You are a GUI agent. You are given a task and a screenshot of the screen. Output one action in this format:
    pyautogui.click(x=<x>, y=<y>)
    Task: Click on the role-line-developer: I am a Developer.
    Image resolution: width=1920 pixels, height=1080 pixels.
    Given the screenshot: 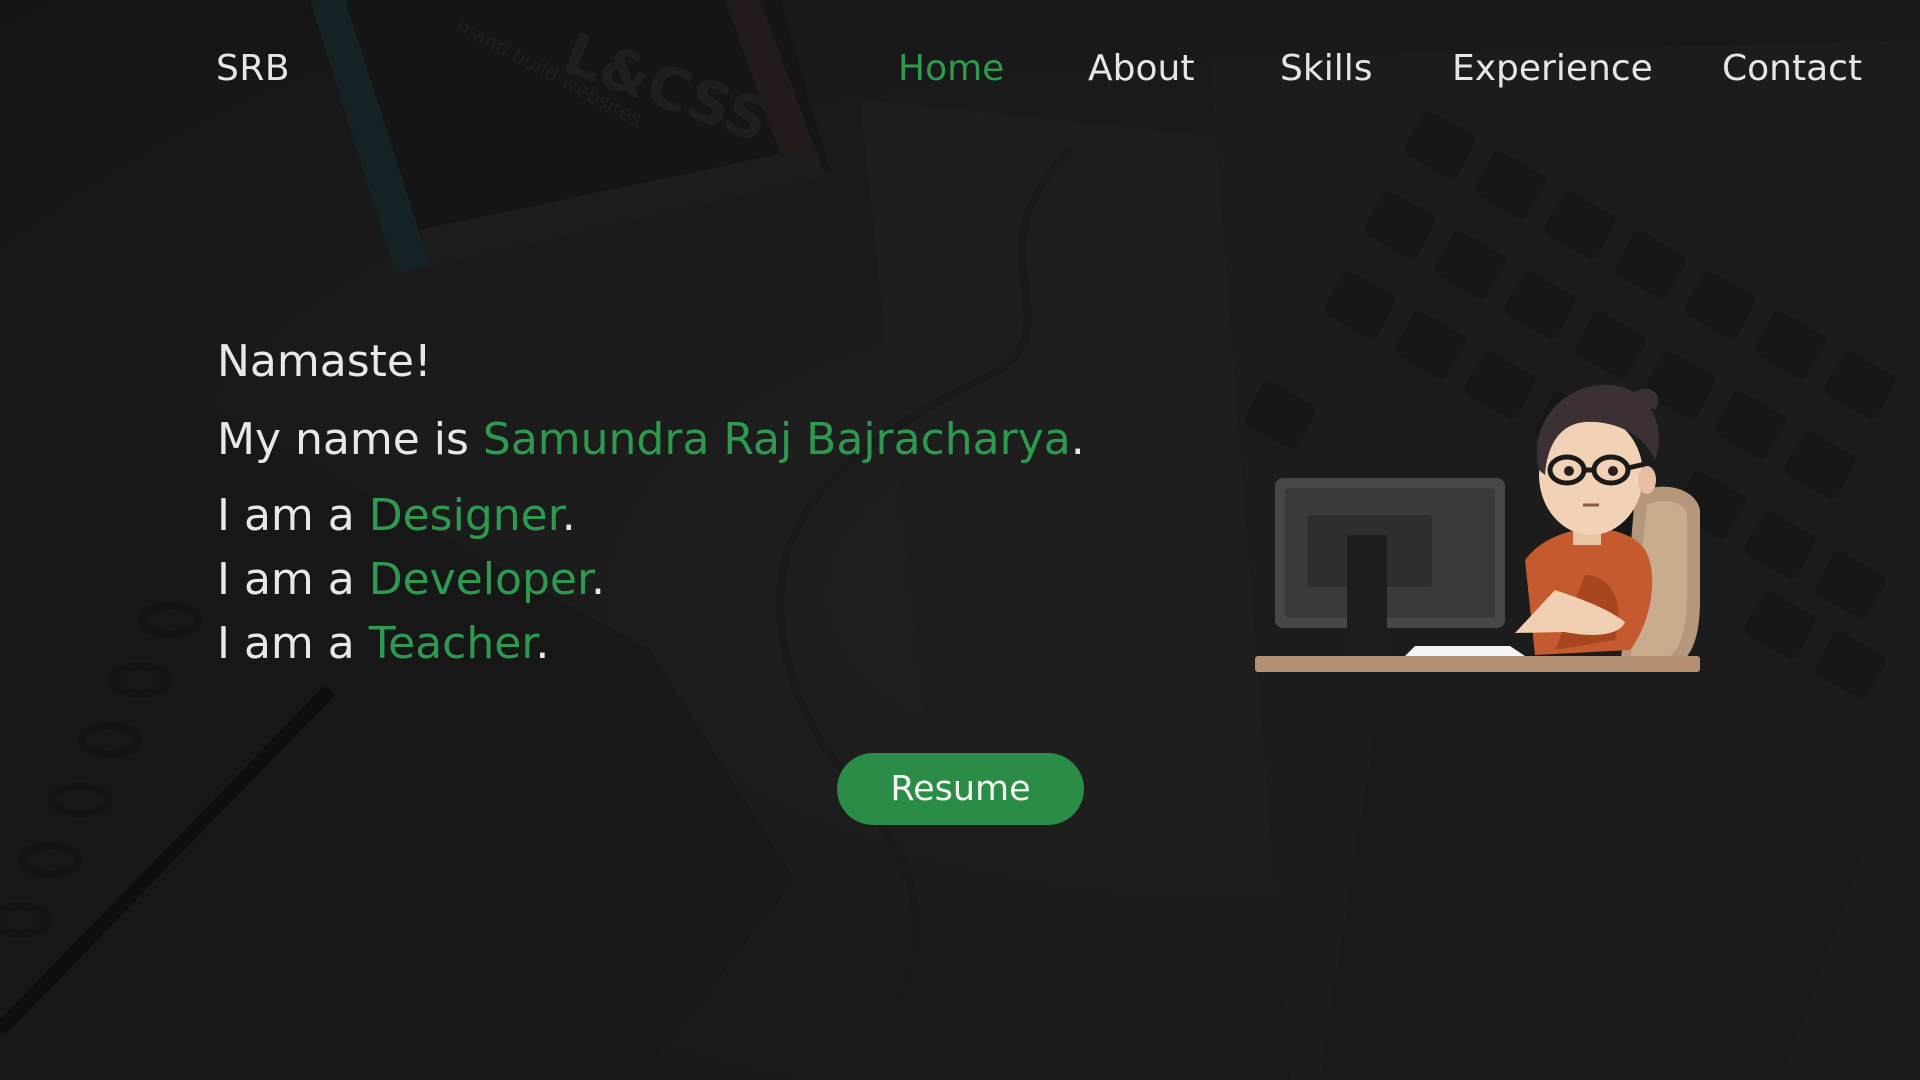 What is the action you would take?
    pyautogui.click(x=411, y=580)
    